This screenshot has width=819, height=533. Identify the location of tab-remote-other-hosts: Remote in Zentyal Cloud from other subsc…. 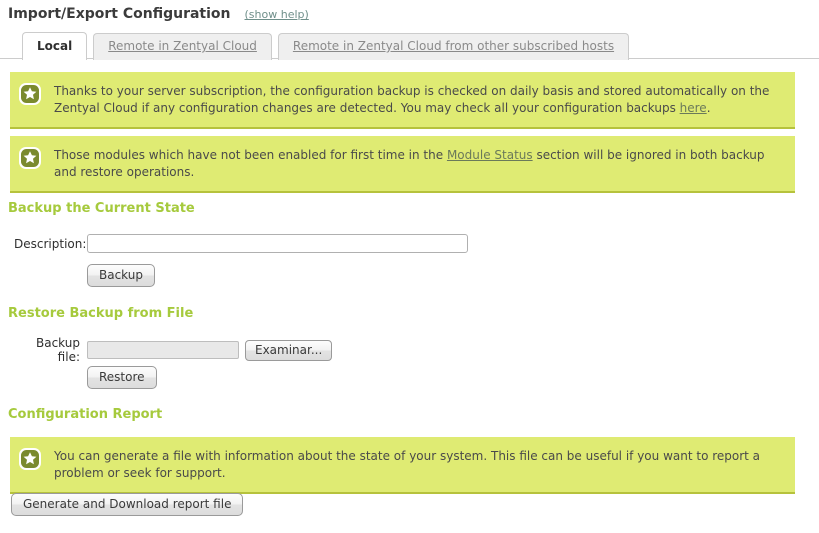
(453, 46).